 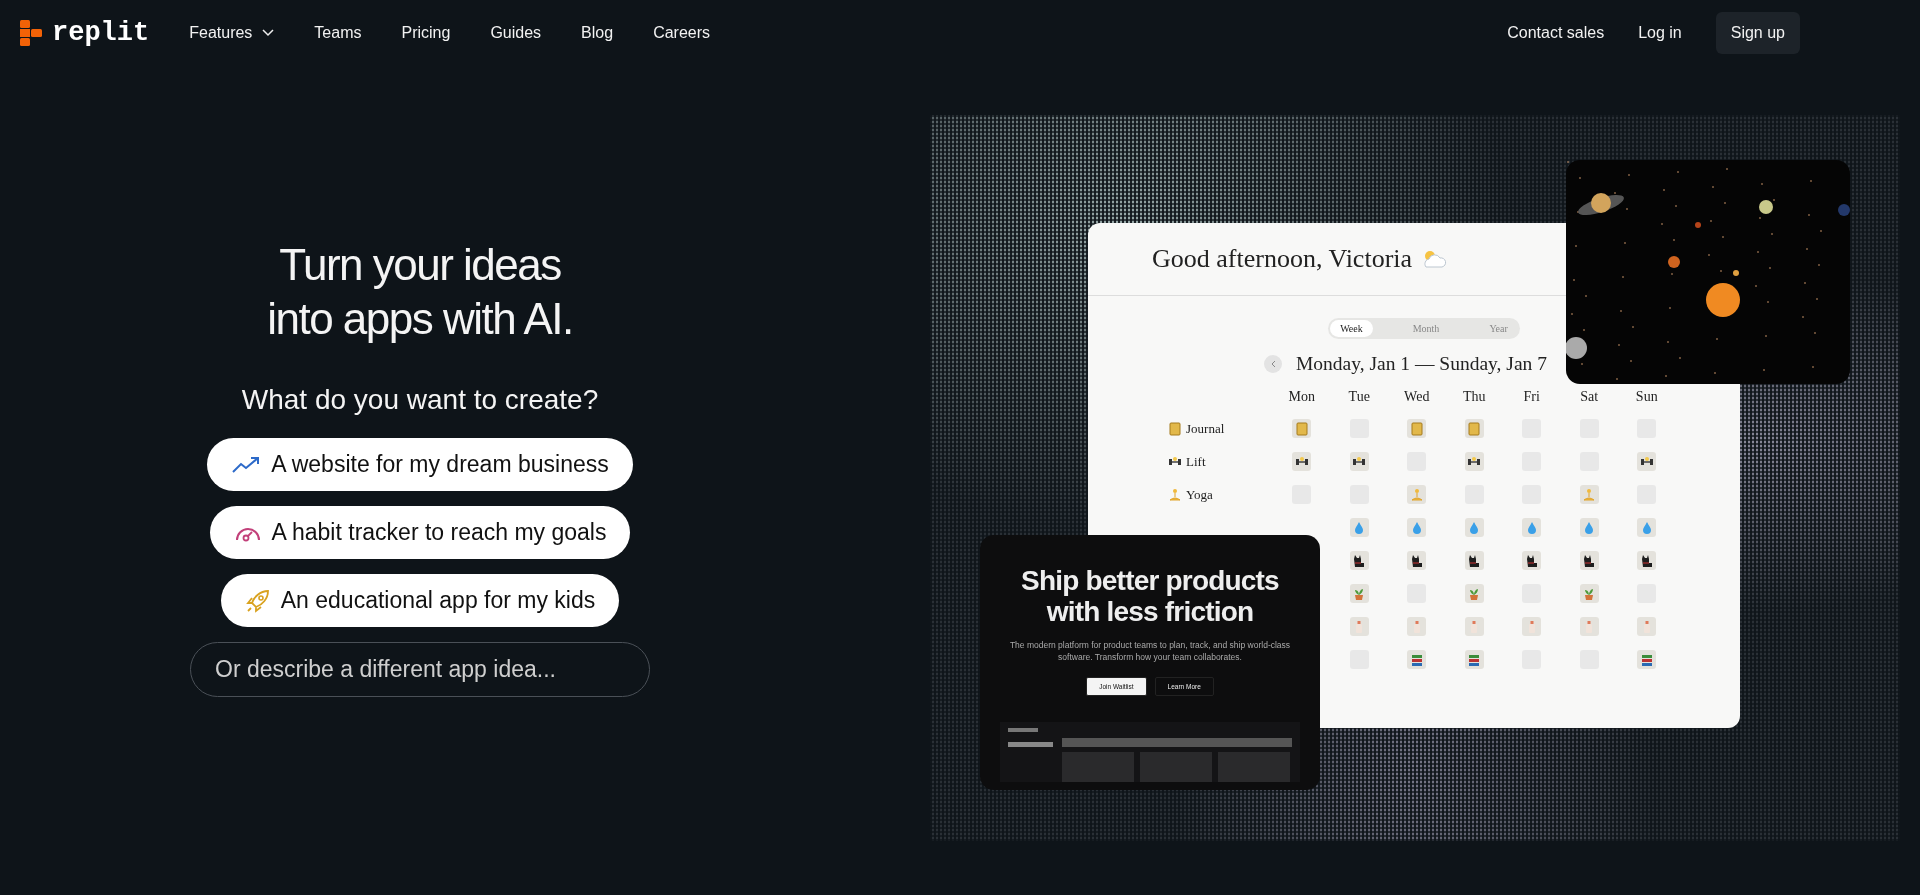 What do you see at coordinates (1150, 651) in the screenshot?
I see `product-description: The modern platform for product teams to plan, track, and ship world-class software. Transform how your team collaborates.` at bounding box center [1150, 651].